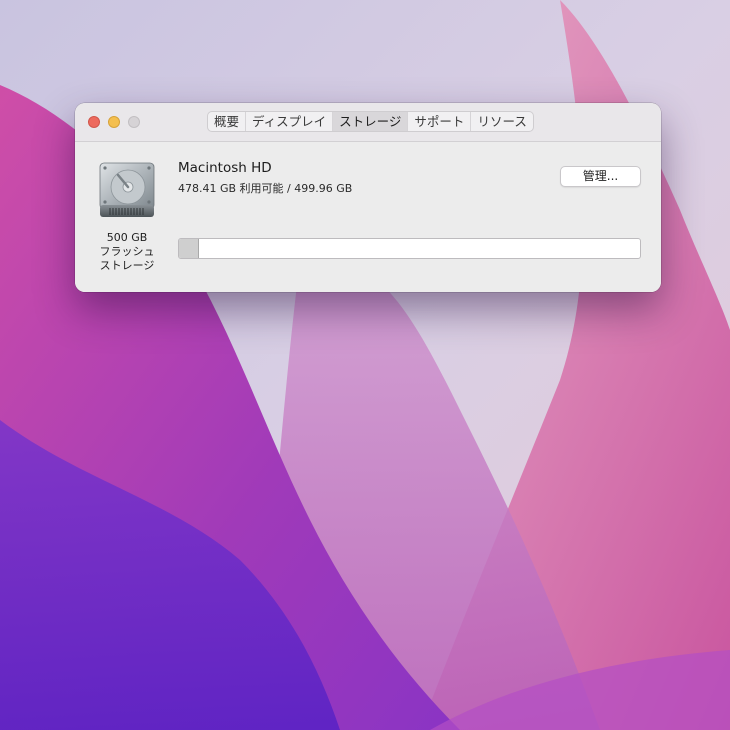 The height and width of the screenshot is (730, 730). I want to click on drive-type-line2: ストレージ, so click(127, 265).